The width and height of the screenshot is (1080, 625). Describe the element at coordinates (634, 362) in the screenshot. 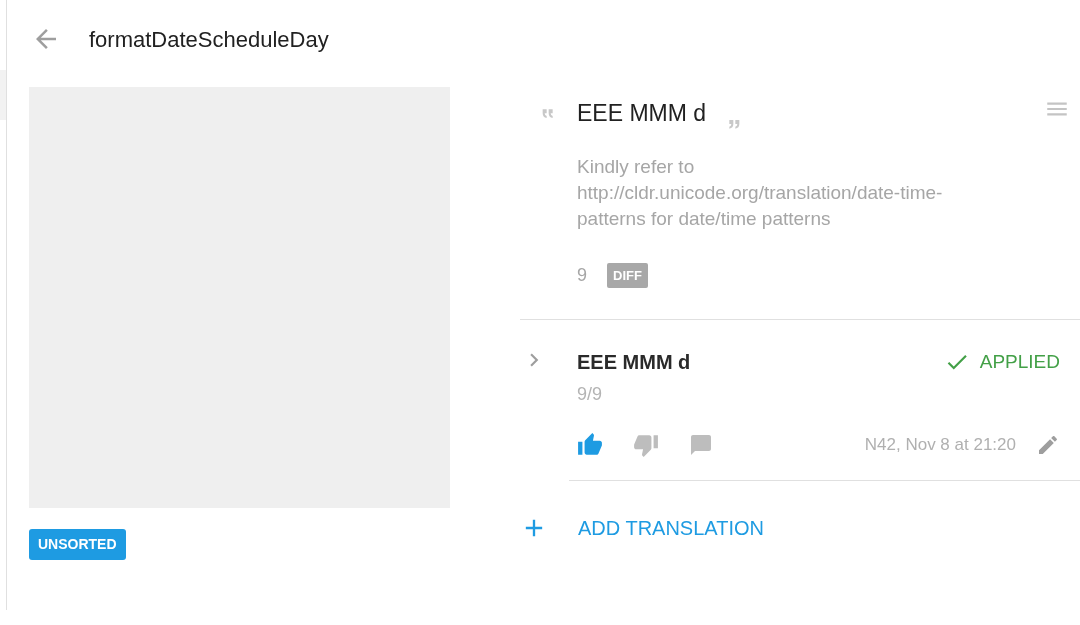

I see `translation-text: EEE MMM d` at that location.